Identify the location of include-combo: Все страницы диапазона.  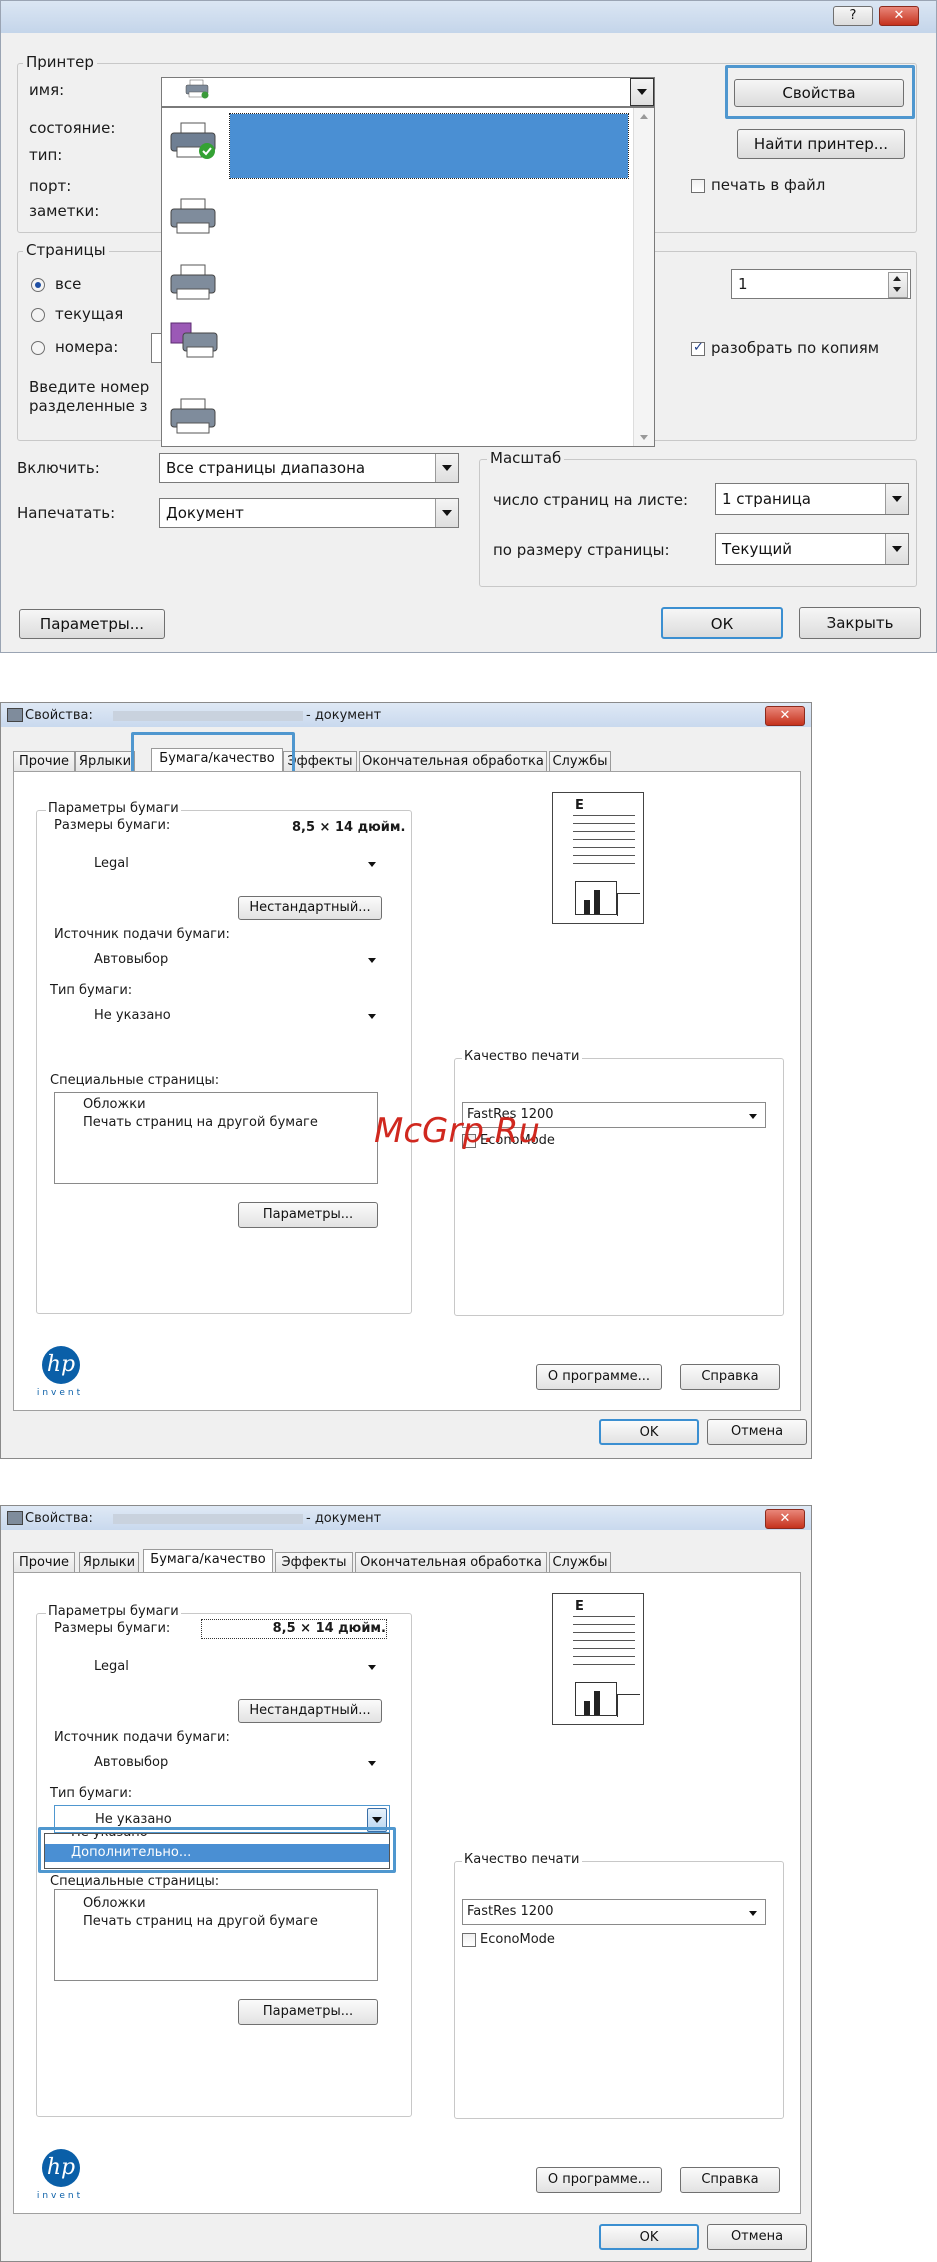
(309, 468).